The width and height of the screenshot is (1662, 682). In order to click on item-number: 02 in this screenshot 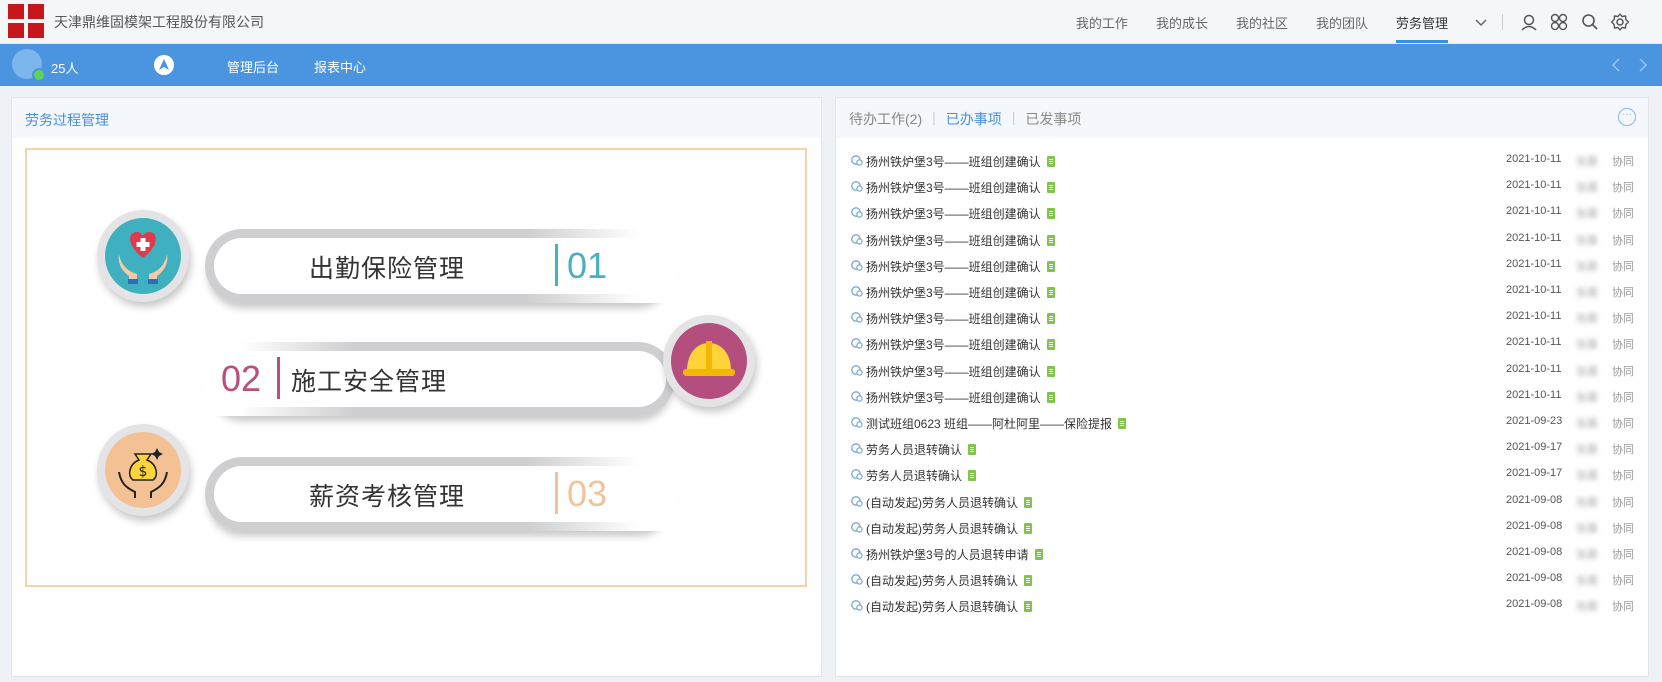, I will do `click(241, 378)`.